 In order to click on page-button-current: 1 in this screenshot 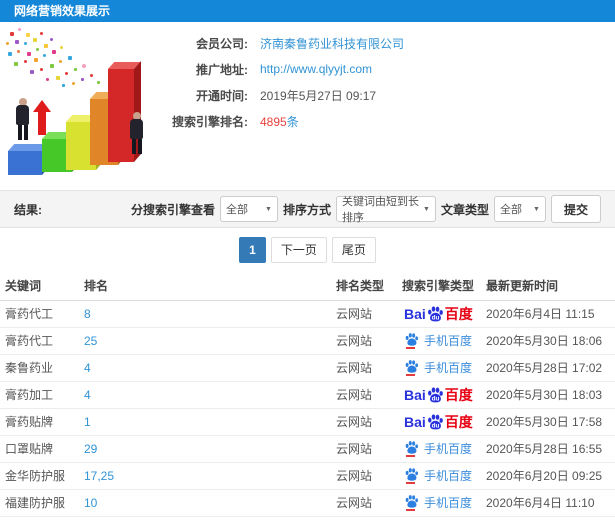, I will do `click(252, 250)`.